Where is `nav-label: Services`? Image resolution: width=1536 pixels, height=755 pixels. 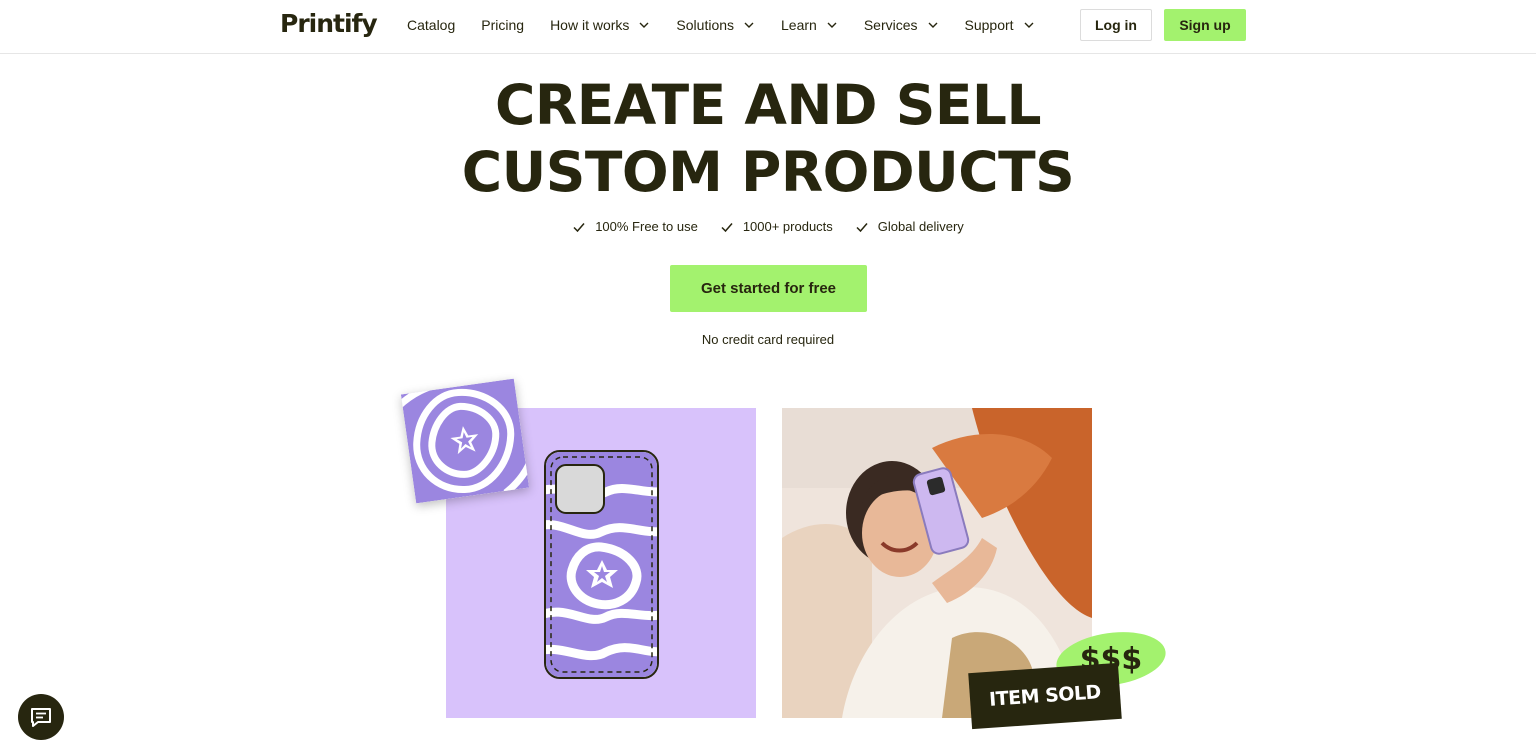 nav-label: Services is located at coordinates (890, 25).